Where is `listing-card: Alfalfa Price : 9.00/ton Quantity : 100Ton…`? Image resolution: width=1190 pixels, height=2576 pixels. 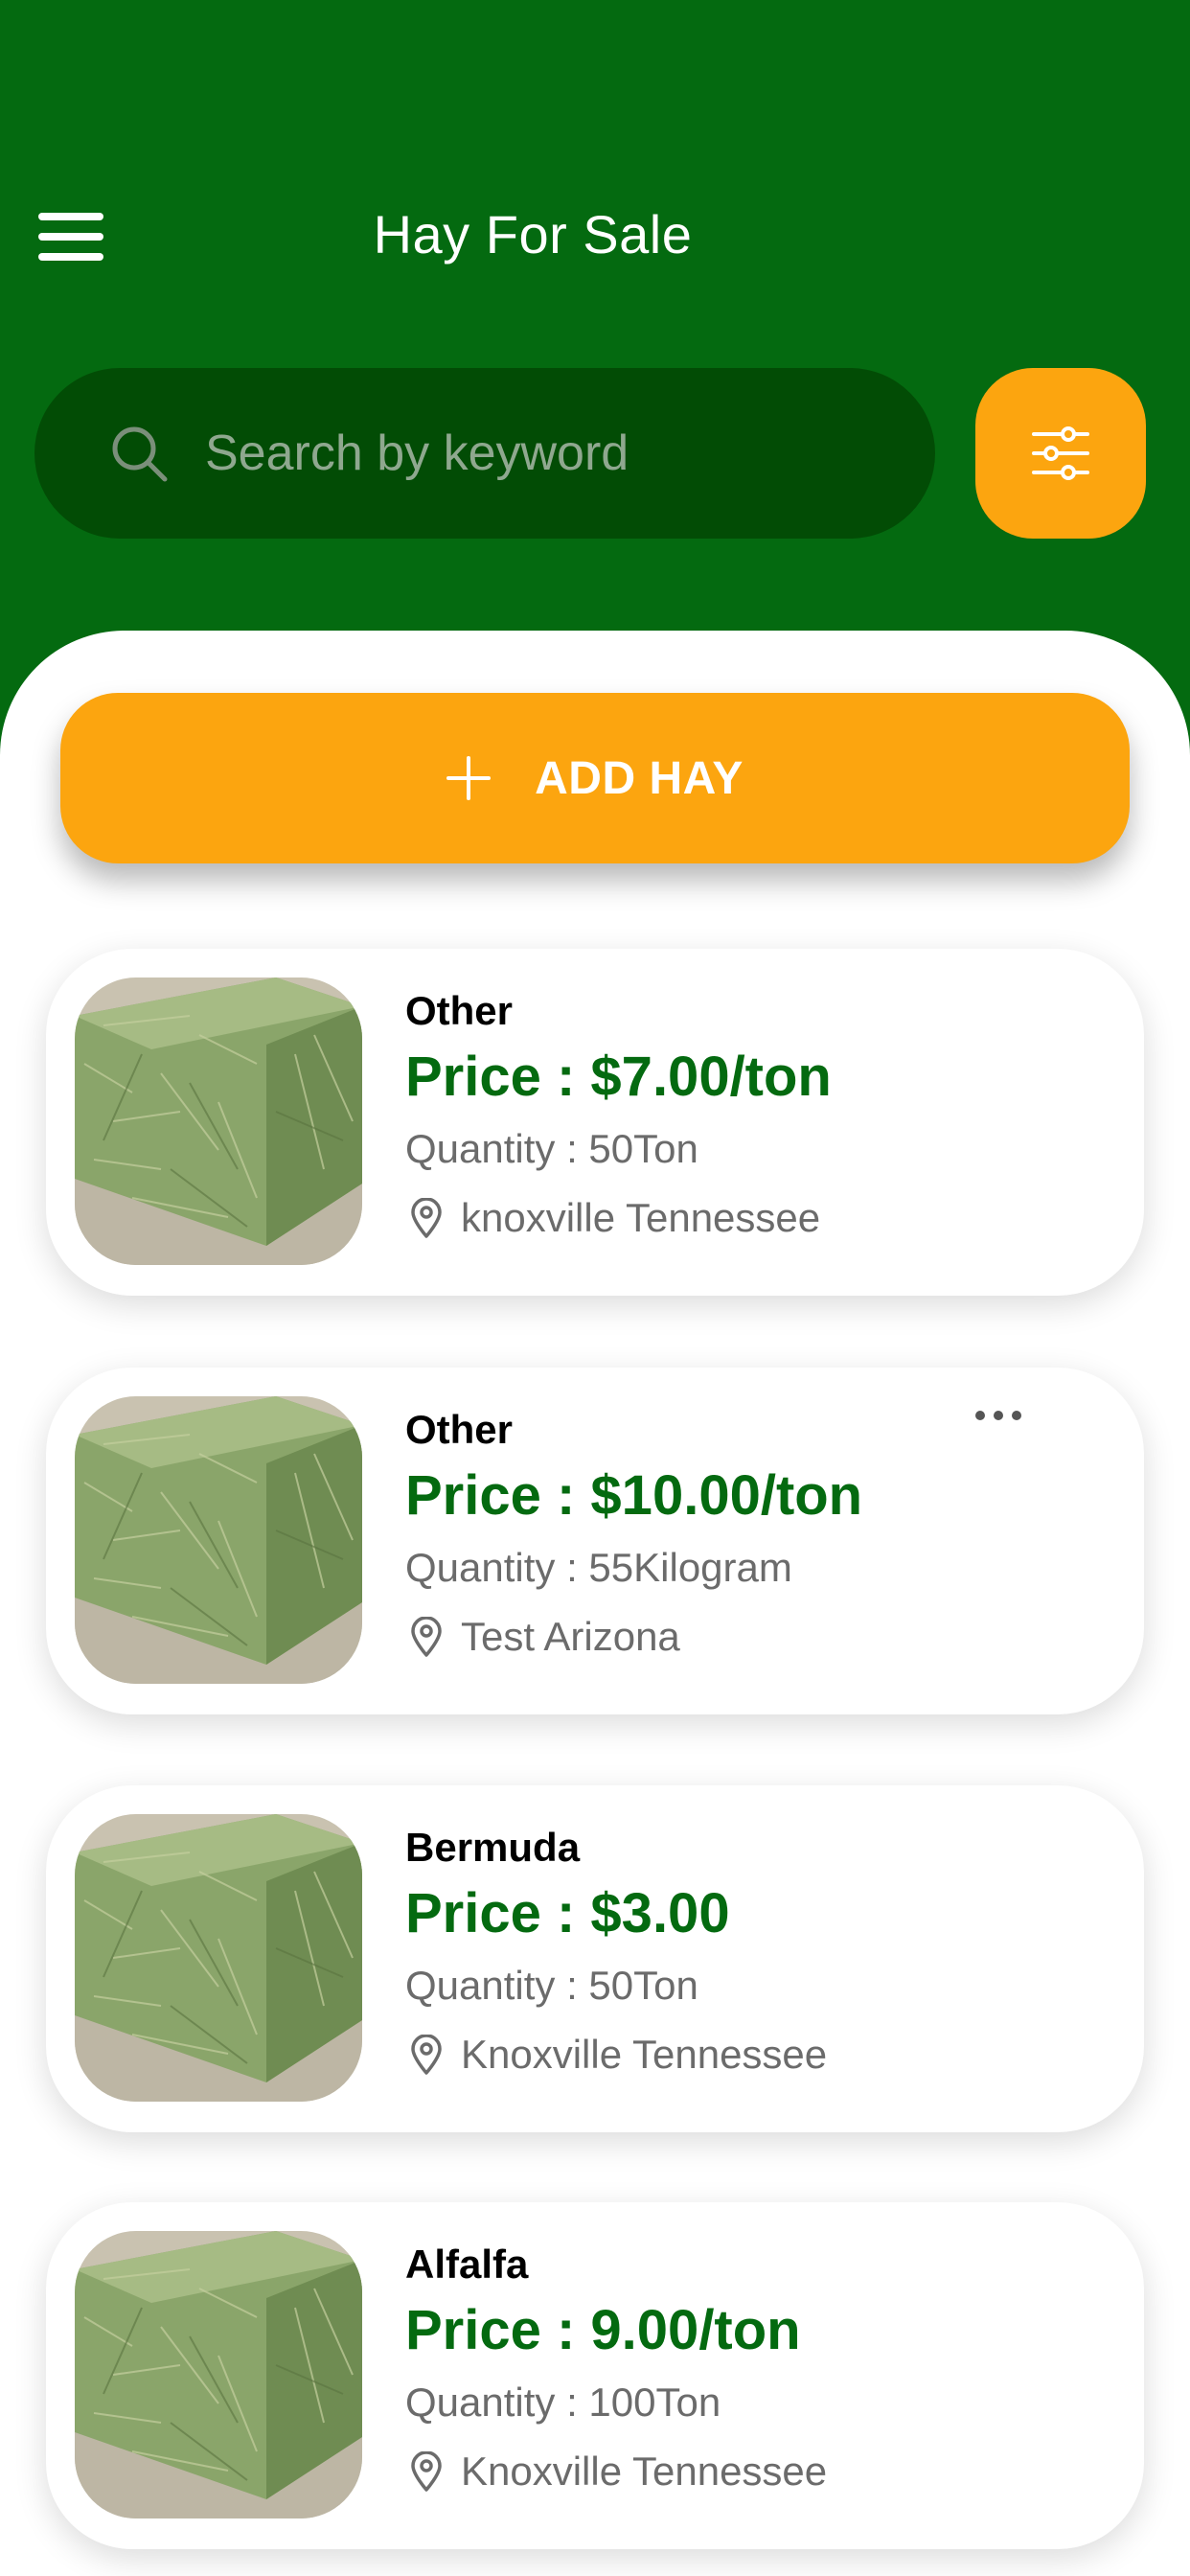 listing-card: Alfalfa Price : 9.00/ton Quantity : 100Ton… is located at coordinates (595, 2375).